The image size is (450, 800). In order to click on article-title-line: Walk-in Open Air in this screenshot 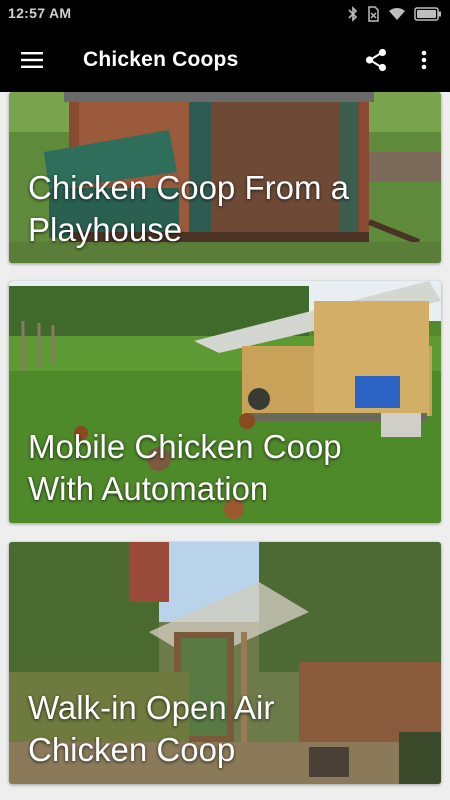, I will do `click(151, 707)`.